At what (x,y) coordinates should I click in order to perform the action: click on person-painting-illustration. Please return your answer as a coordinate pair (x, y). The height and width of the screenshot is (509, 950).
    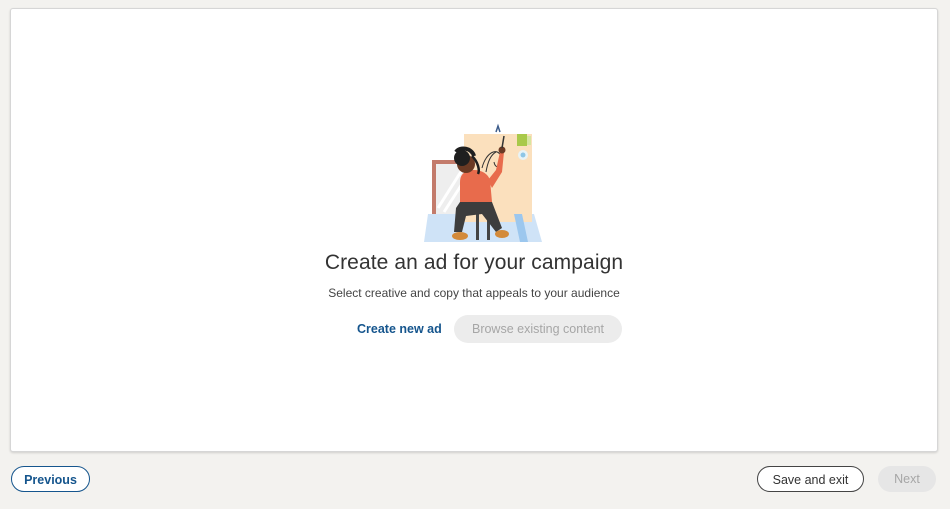
    Looking at the image, I should click on (483, 182).